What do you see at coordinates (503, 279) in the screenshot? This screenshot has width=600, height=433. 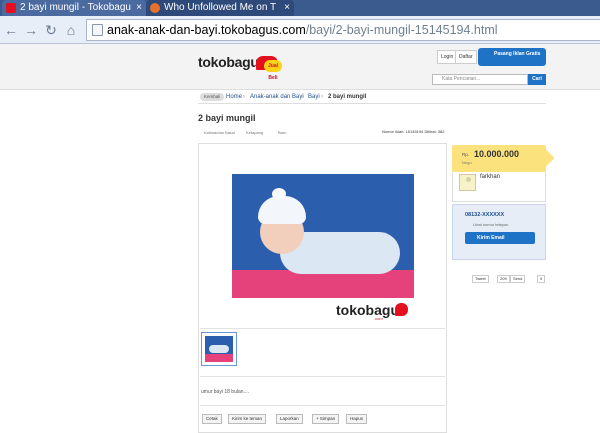 I see `tweet-count: 209` at bounding box center [503, 279].